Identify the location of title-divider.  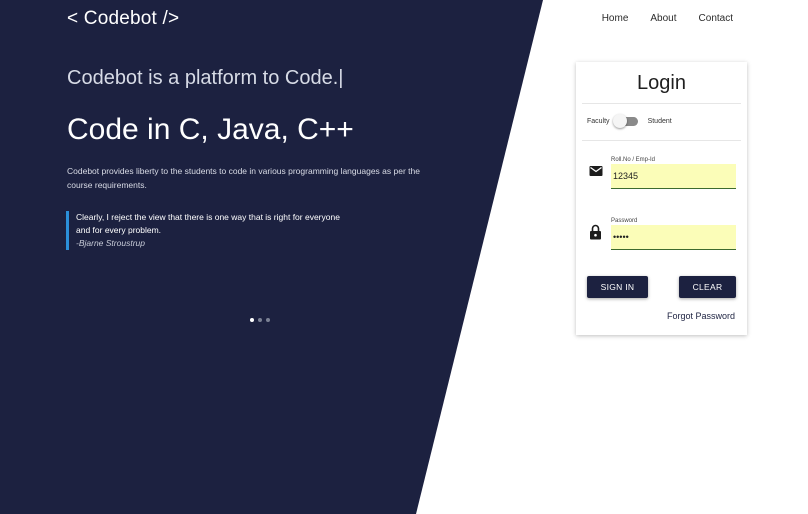
(661, 103).